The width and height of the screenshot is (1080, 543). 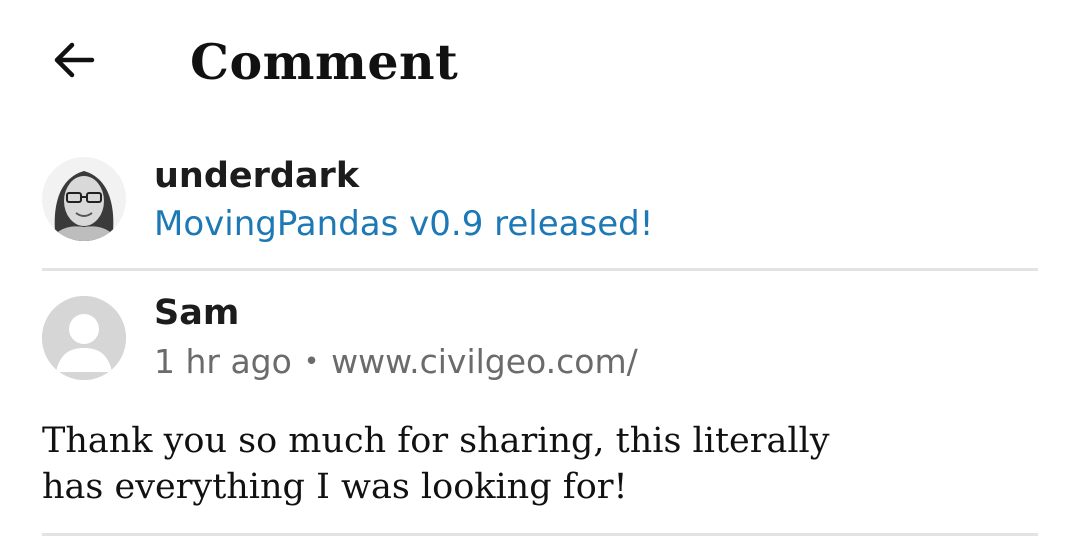 What do you see at coordinates (223, 361) in the screenshot?
I see `comment-timestamp: 1 hr ago` at bounding box center [223, 361].